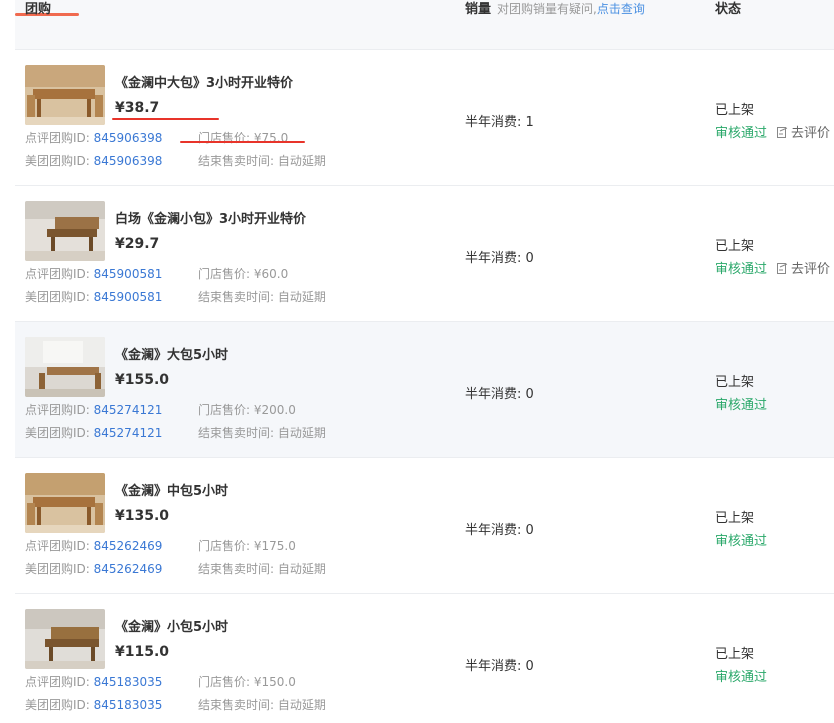 The height and width of the screenshot is (723, 834). Describe the element at coordinates (529, 122) in the screenshot. I see `half-year-value: 1` at that location.